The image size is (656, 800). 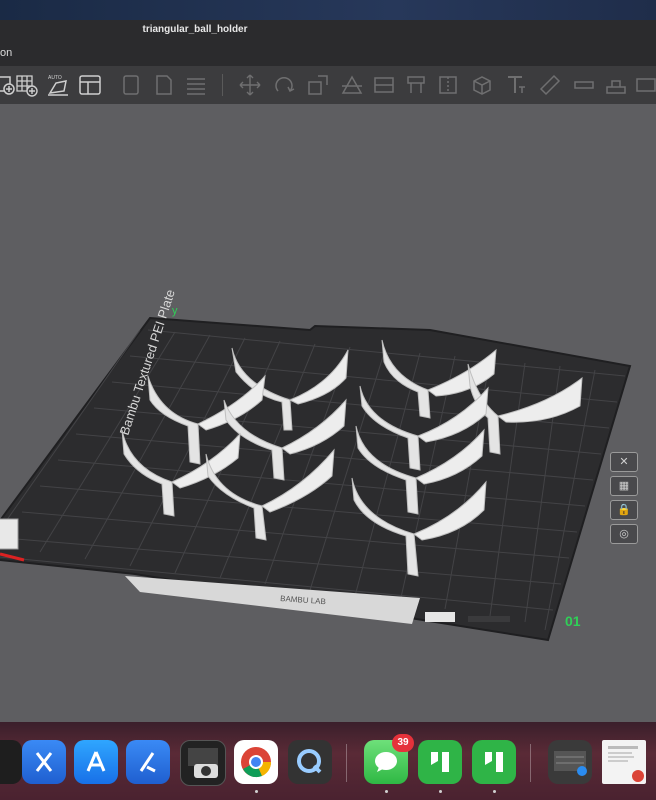 I want to click on lay-on-face-icon, so click(x=384, y=85).